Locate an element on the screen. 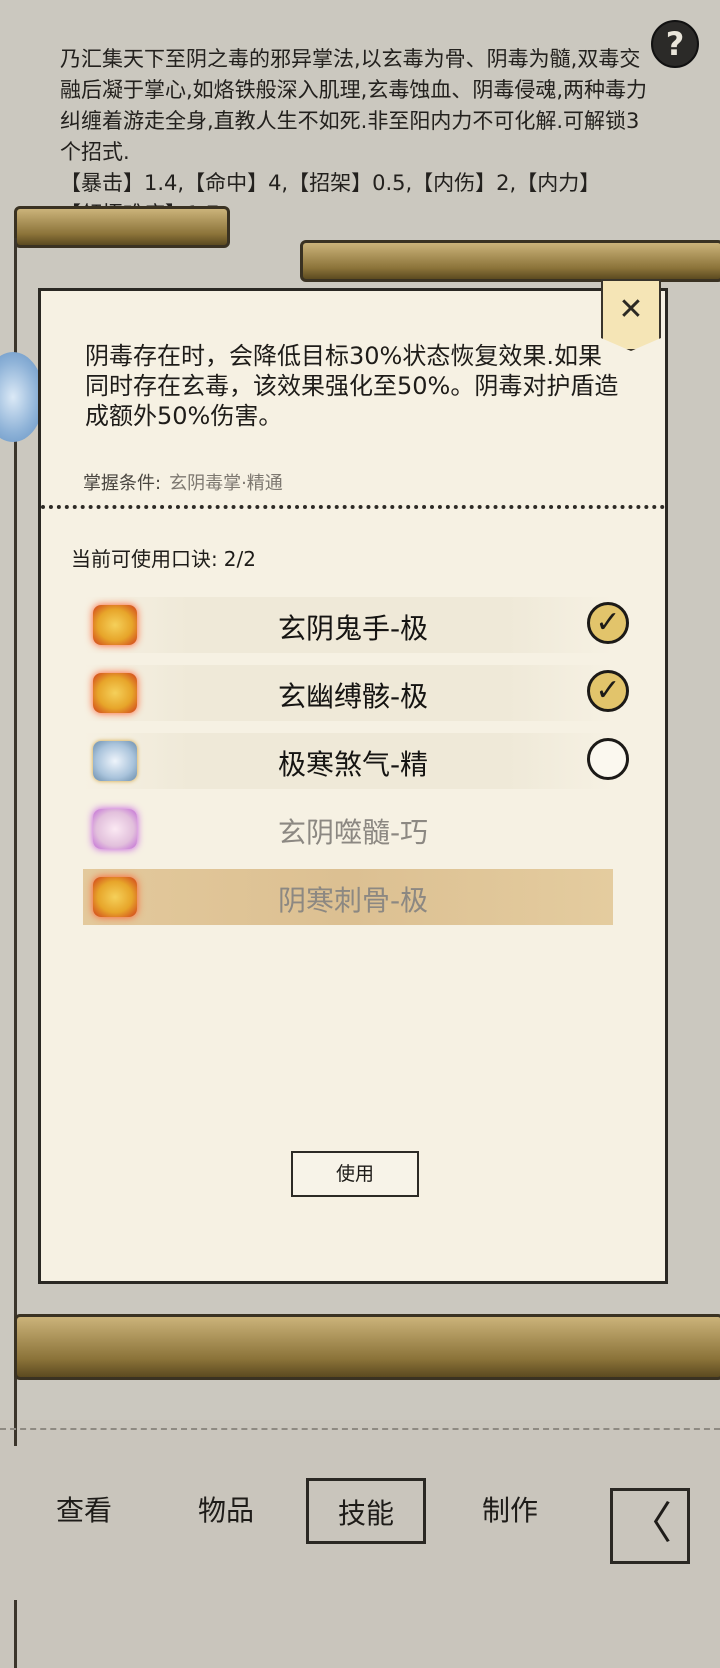 This screenshot has height=1668, width=720. skill-row: 玄阴鬼手-极 ✓ is located at coordinates (356, 625).